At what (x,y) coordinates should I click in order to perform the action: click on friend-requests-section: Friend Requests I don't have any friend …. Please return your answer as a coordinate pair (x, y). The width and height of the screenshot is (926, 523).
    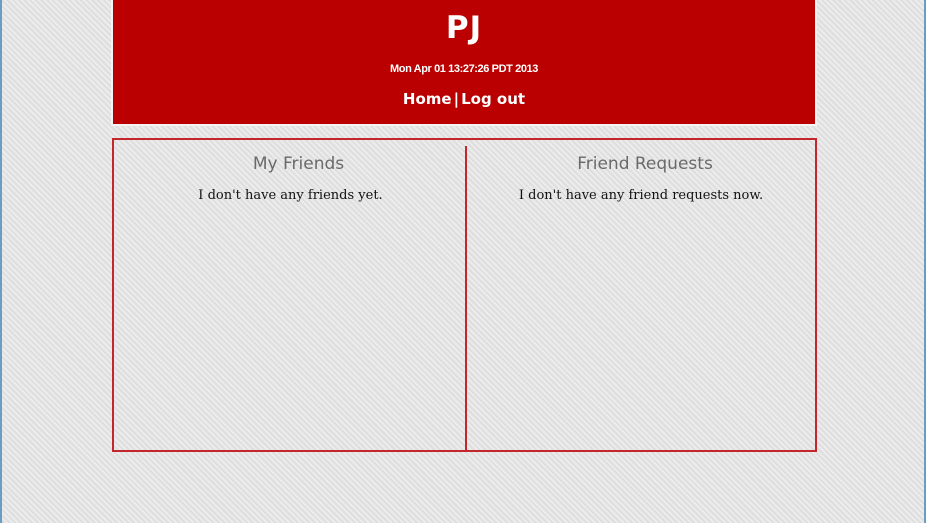
    Looking at the image, I should click on (641, 172).